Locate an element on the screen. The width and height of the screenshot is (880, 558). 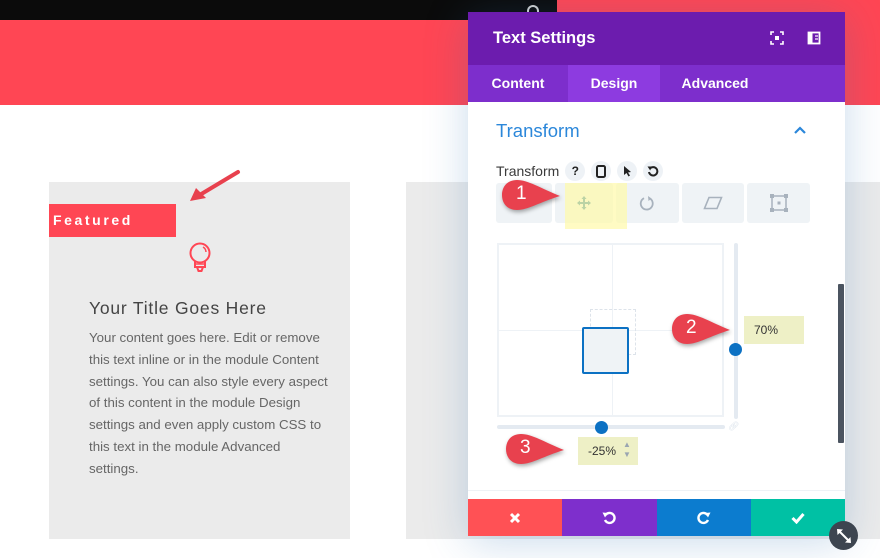
rotate-icon is located at coordinates (647, 203).